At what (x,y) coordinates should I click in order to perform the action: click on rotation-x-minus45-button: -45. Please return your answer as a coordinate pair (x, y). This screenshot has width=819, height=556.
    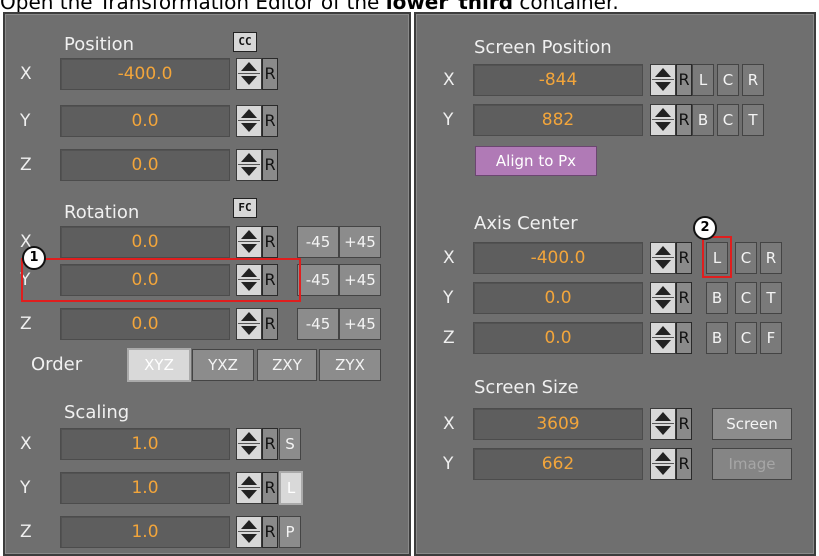
    Looking at the image, I should click on (318, 242).